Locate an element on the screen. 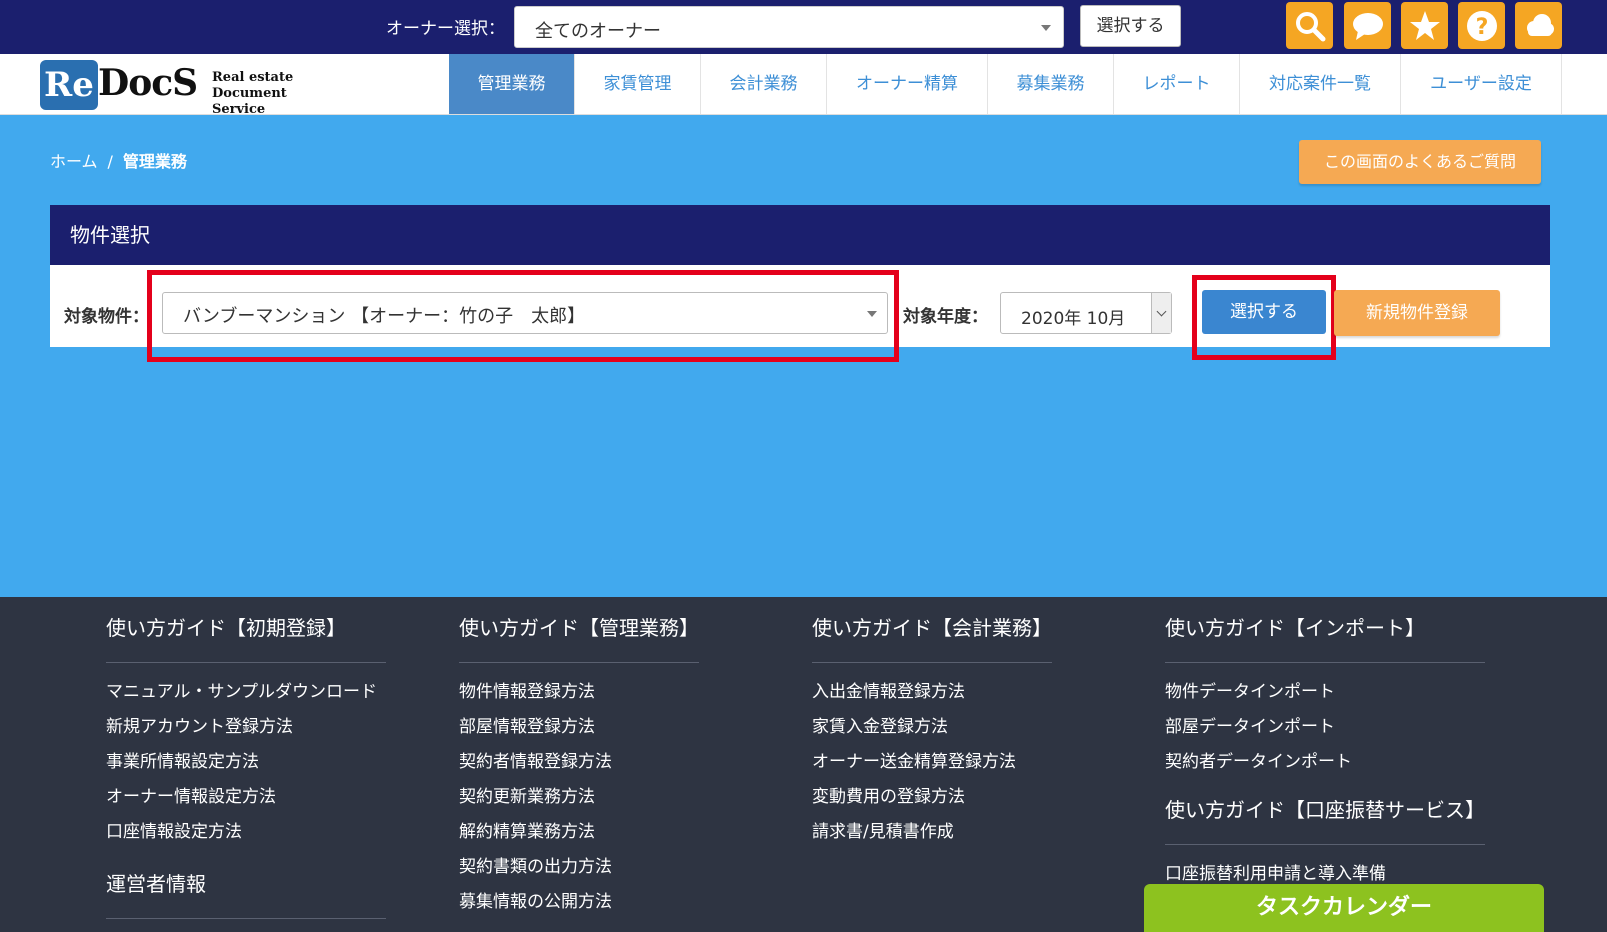 This screenshot has height=932, width=1607. chevron-down-icon is located at coordinates (1161, 311).